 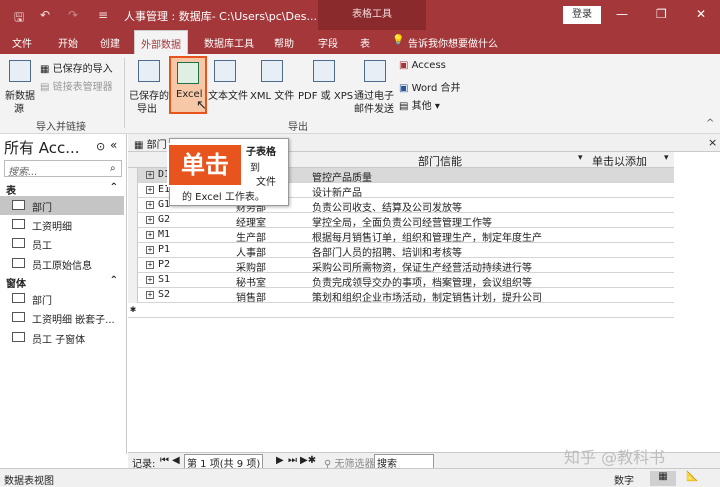 What do you see at coordinates (450, 191) in the screenshot?
I see `cell-desc: 设计新产品` at bounding box center [450, 191].